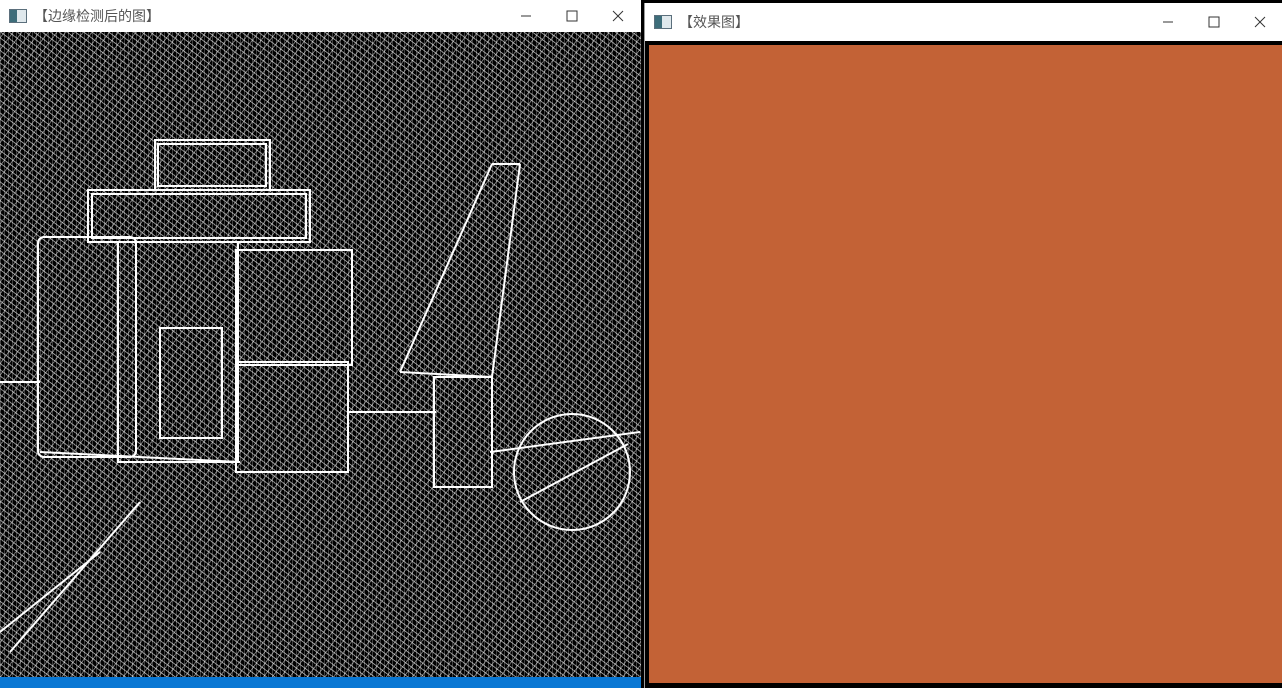 The width and height of the screenshot is (1282, 688). Describe the element at coordinates (97, 17) in the screenshot. I see `edge-window-title: 【边缘检测后的图】` at that location.